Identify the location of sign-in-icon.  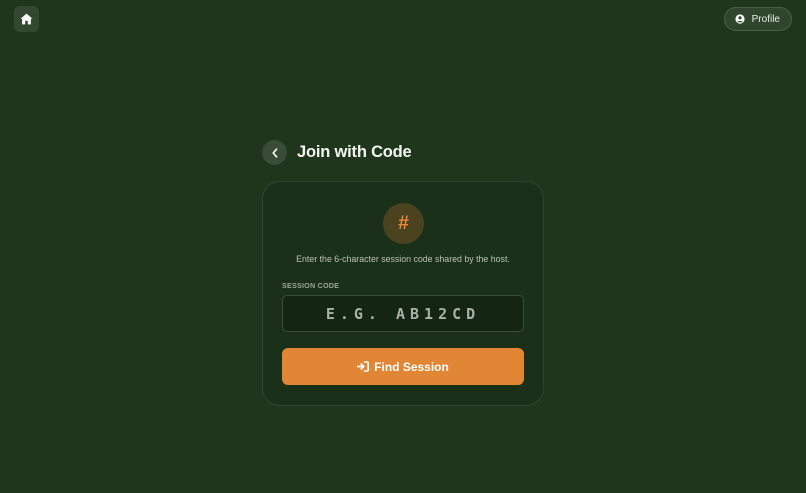
(363, 366).